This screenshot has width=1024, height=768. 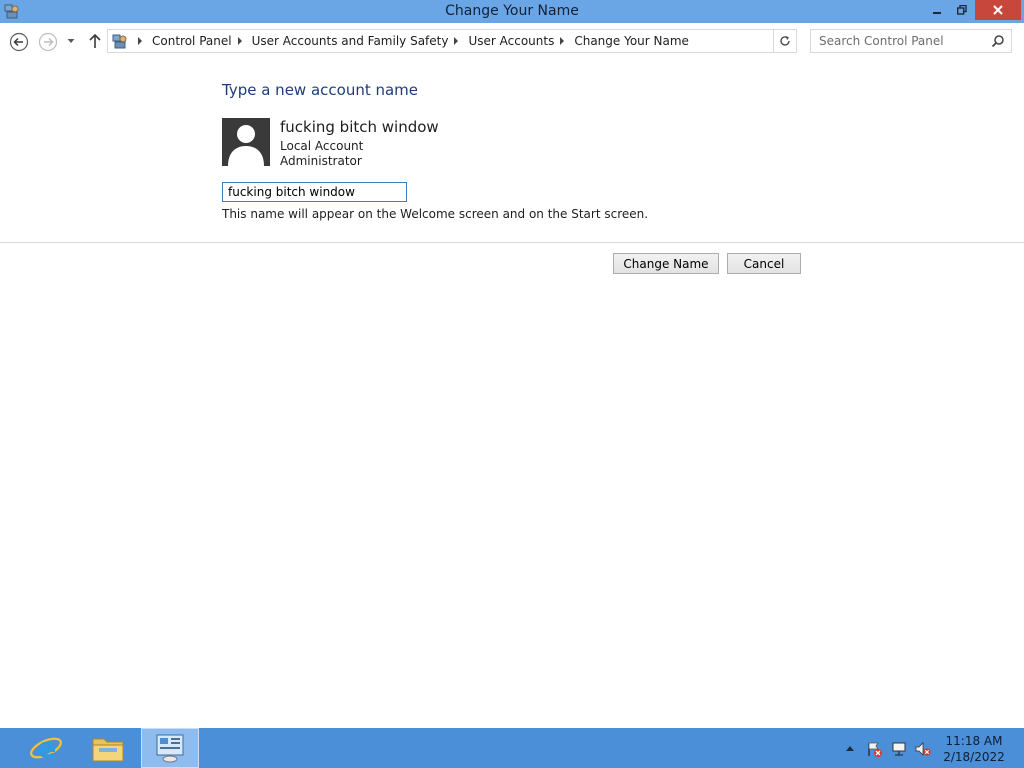 I want to click on internet-explorer-icon, so click(x=46, y=748).